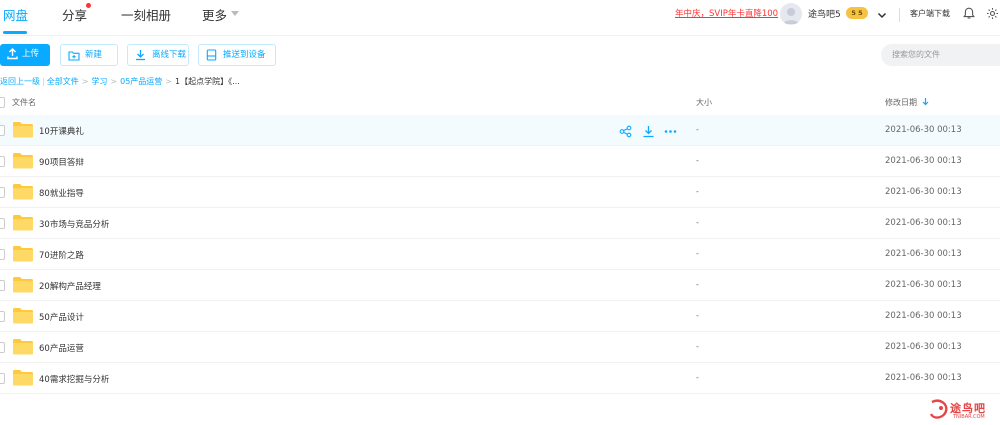 This screenshot has width=1000, height=425. What do you see at coordinates (244, 55) in the screenshot?
I see `push-label: 推送到设备` at bounding box center [244, 55].